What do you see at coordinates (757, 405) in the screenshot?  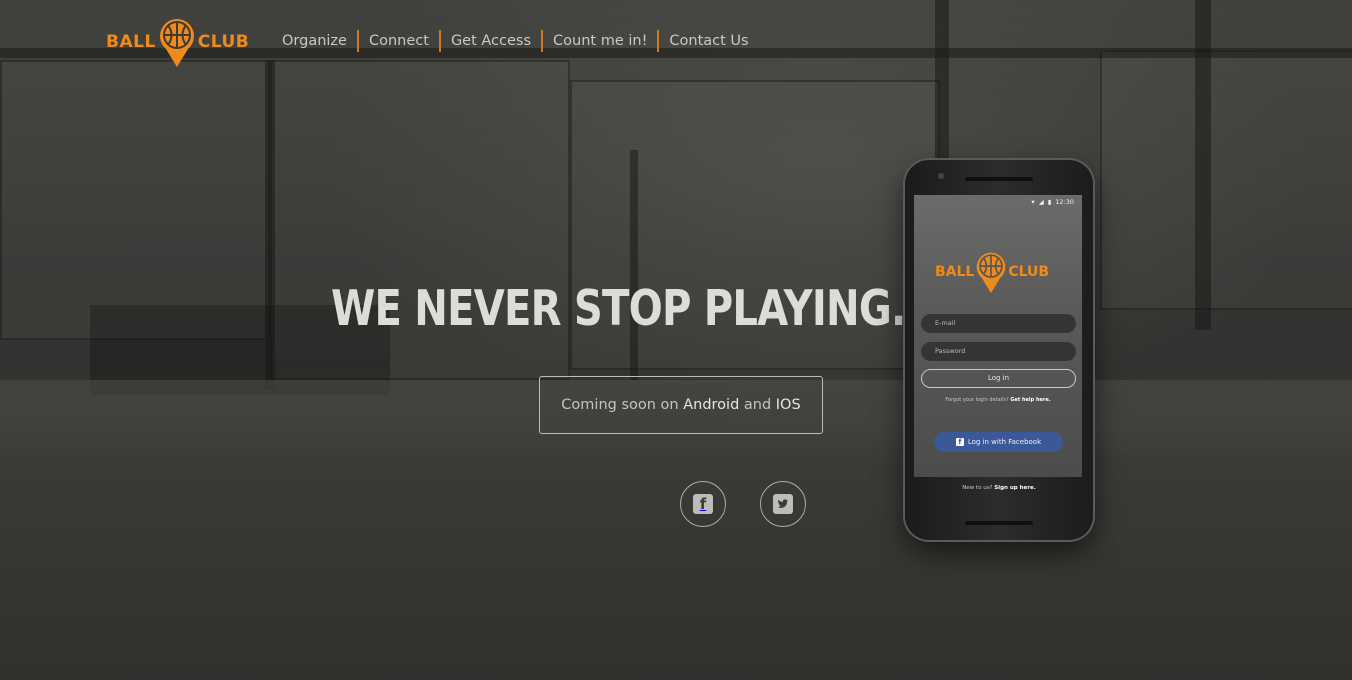 I see `coming-soon-and: and` at bounding box center [757, 405].